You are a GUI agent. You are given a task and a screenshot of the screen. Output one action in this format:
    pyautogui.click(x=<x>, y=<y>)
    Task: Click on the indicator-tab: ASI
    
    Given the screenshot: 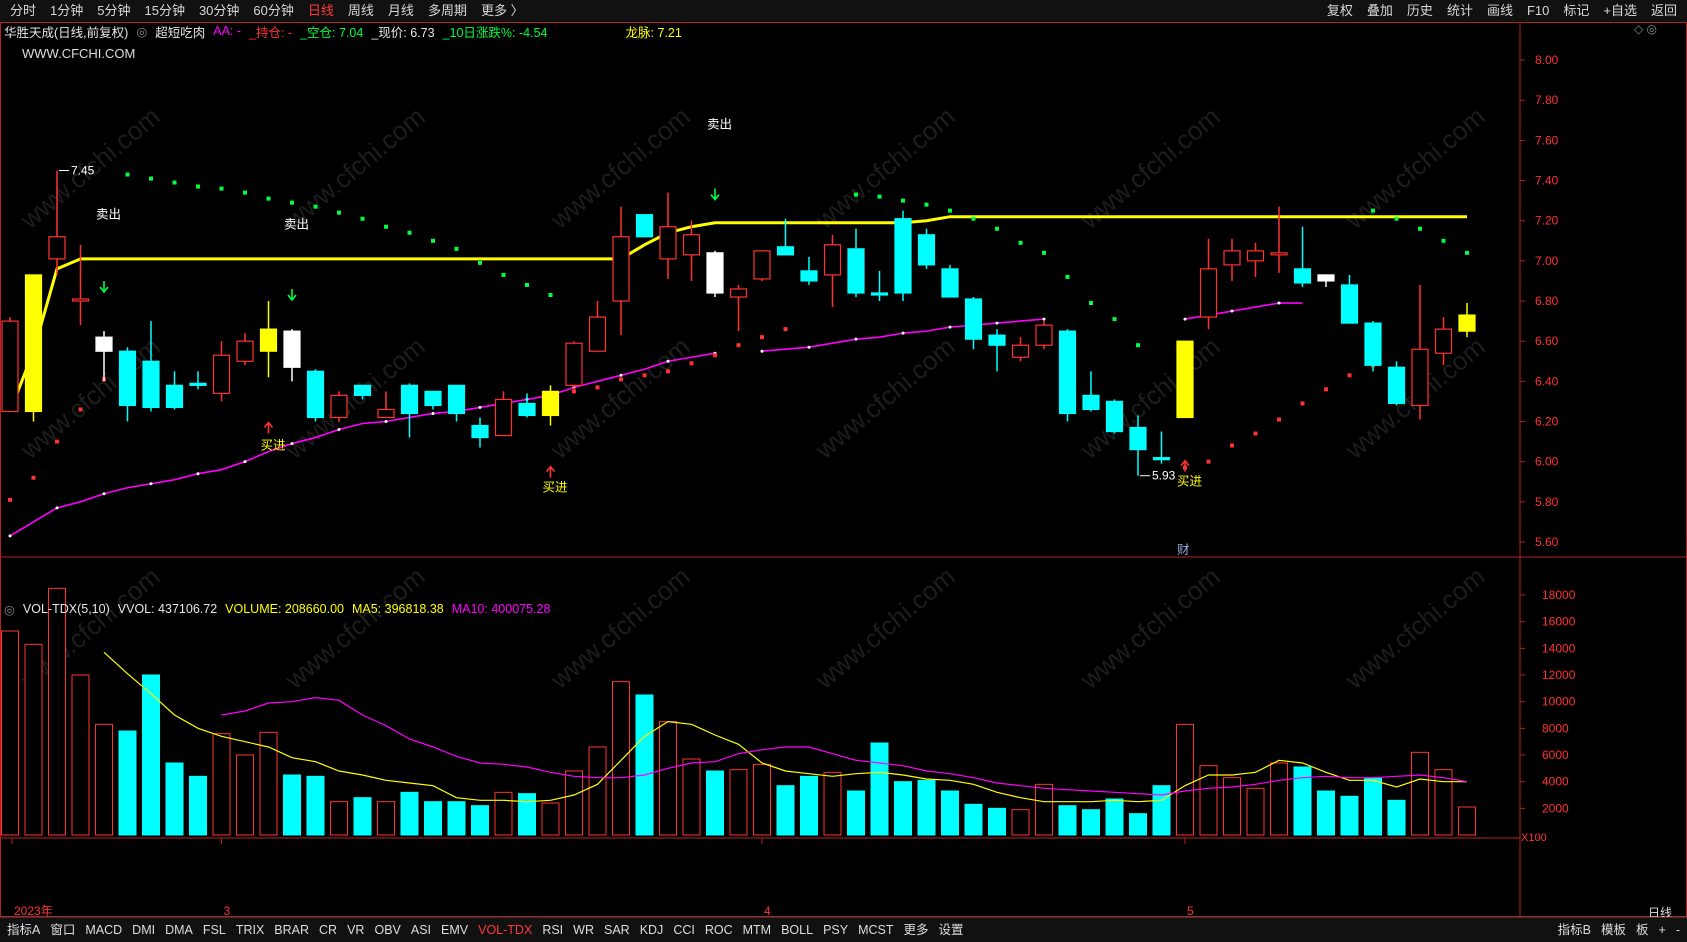 What is the action you would take?
    pyautogui.click(x=421, y=930)
    